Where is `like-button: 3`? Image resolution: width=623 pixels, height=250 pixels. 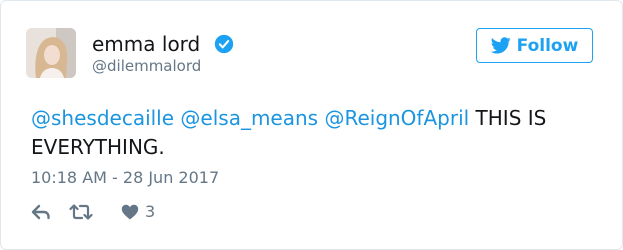
like-button: 3 is located at coordinates (138, 212).